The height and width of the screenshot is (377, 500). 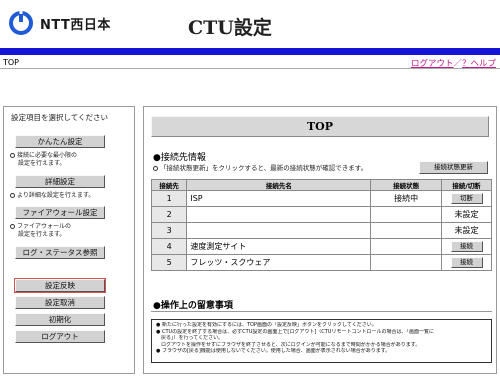 What do you see at coordinates (250, 62) in the screenshot?
I see `nav-row: TOP ログアウト／？ヘルプ` at bounding box center [250, 62].